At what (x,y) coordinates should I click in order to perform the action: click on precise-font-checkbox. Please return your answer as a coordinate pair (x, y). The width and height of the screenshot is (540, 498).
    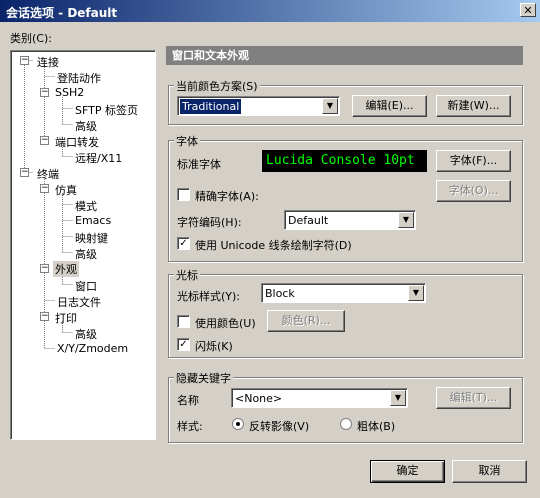
    Looking at the image, I should click on (183, 194).